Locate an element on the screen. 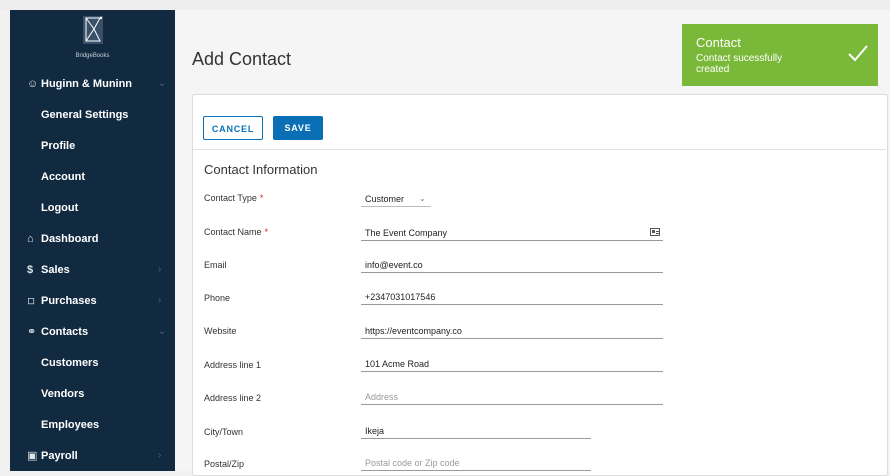 Image resolution: width=890 pixels, height=476 pixels. city-label: City/Town is located at coordinates (224, 432).